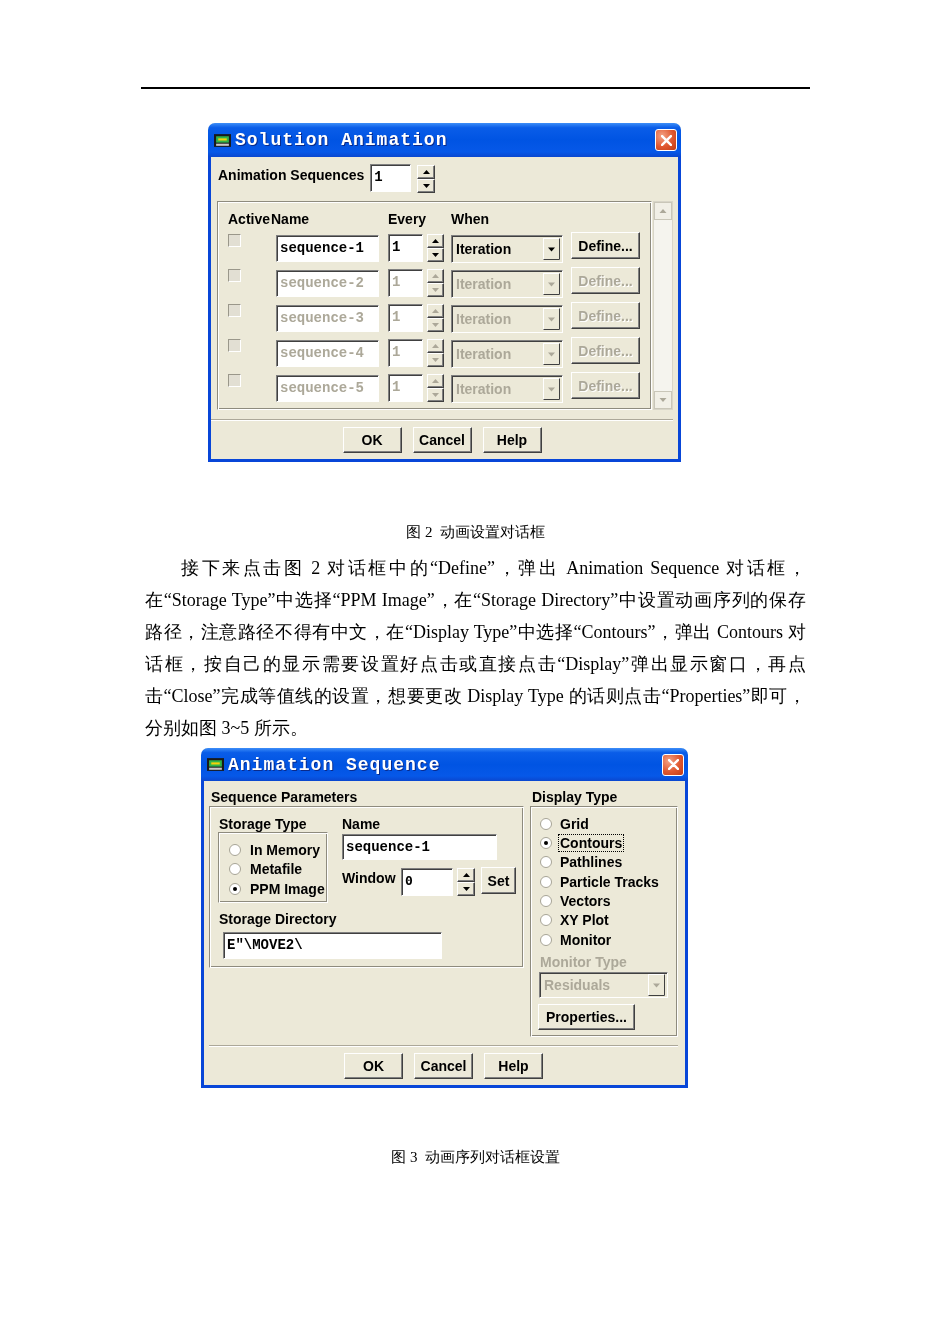 The height and width of the screenshot is (1344, 950). Describe the element at coordinates (507, 249) in the screenshot. I see `when-dropdown: Iteration` at that location.